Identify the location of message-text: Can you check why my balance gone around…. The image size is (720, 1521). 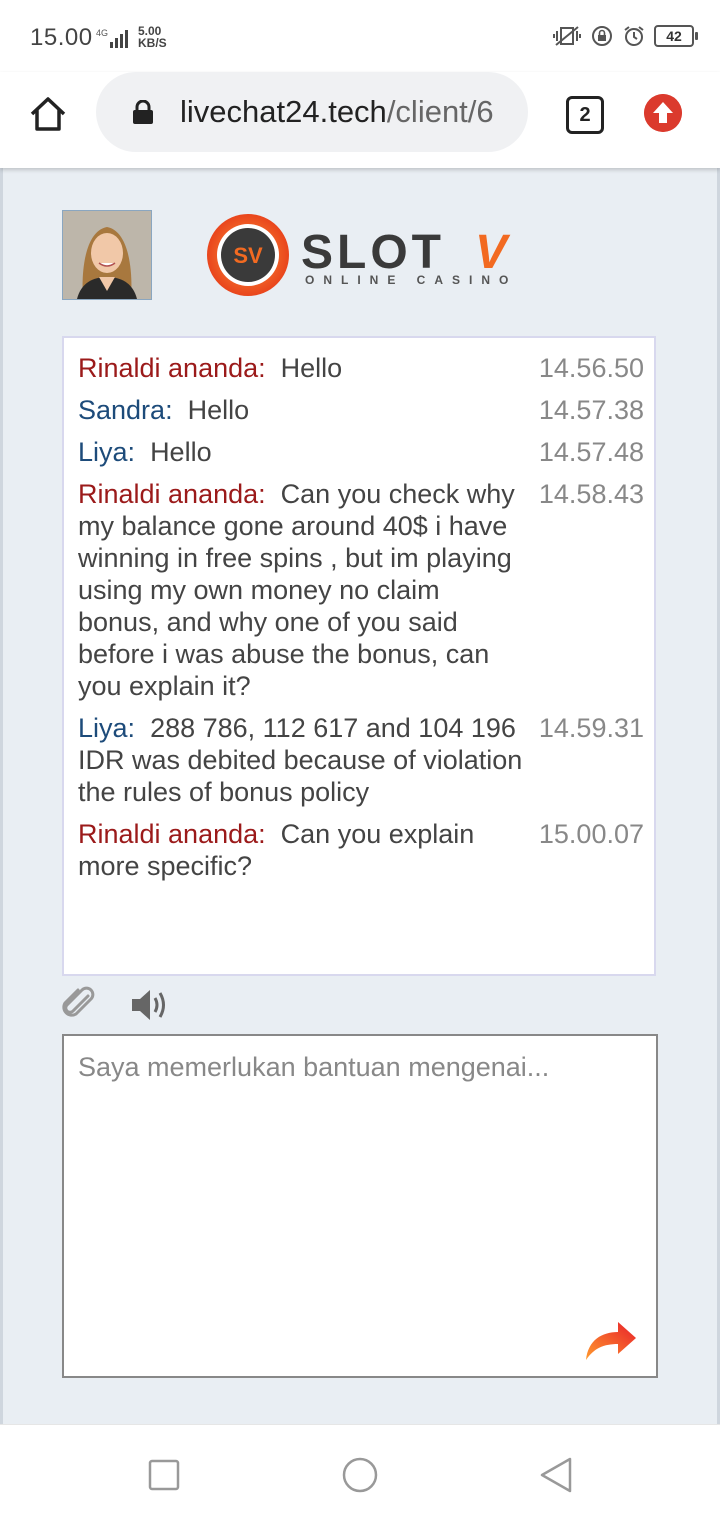
(296, 590).